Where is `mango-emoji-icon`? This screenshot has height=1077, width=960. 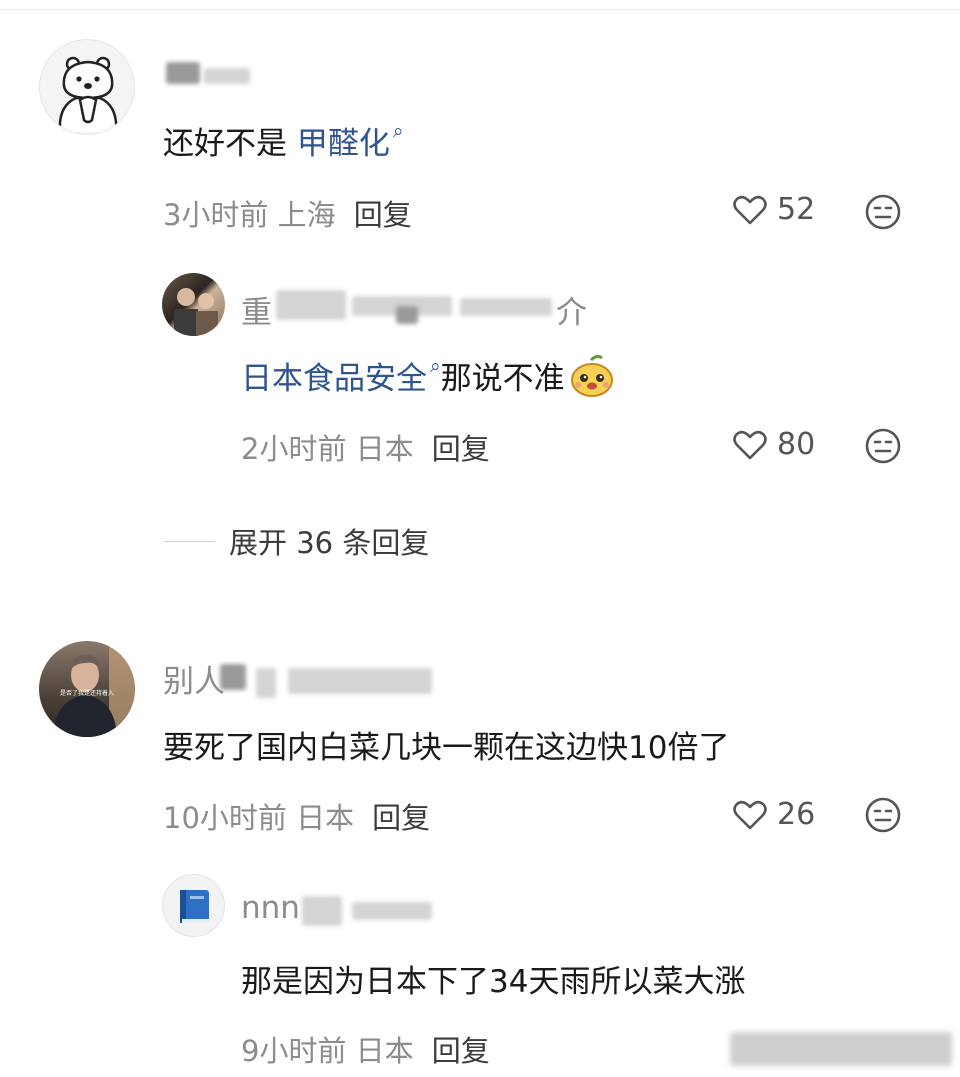 mango-emoji-icon is located at coordinates (591, 375).